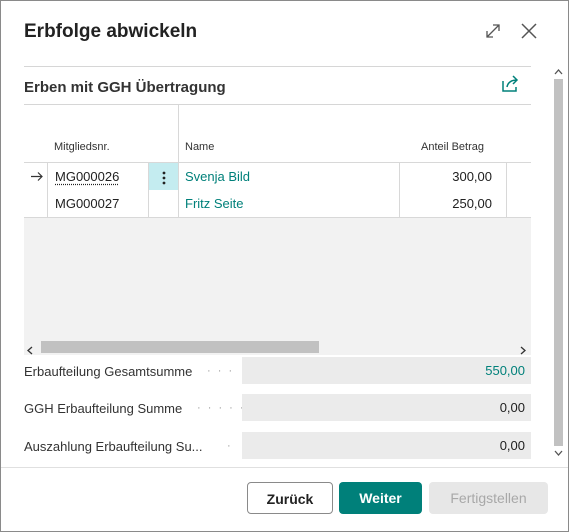 The height and width of the screenshot is (532, 569). I want to click on vertical-scrollbar-thumb, so click(558, 262).